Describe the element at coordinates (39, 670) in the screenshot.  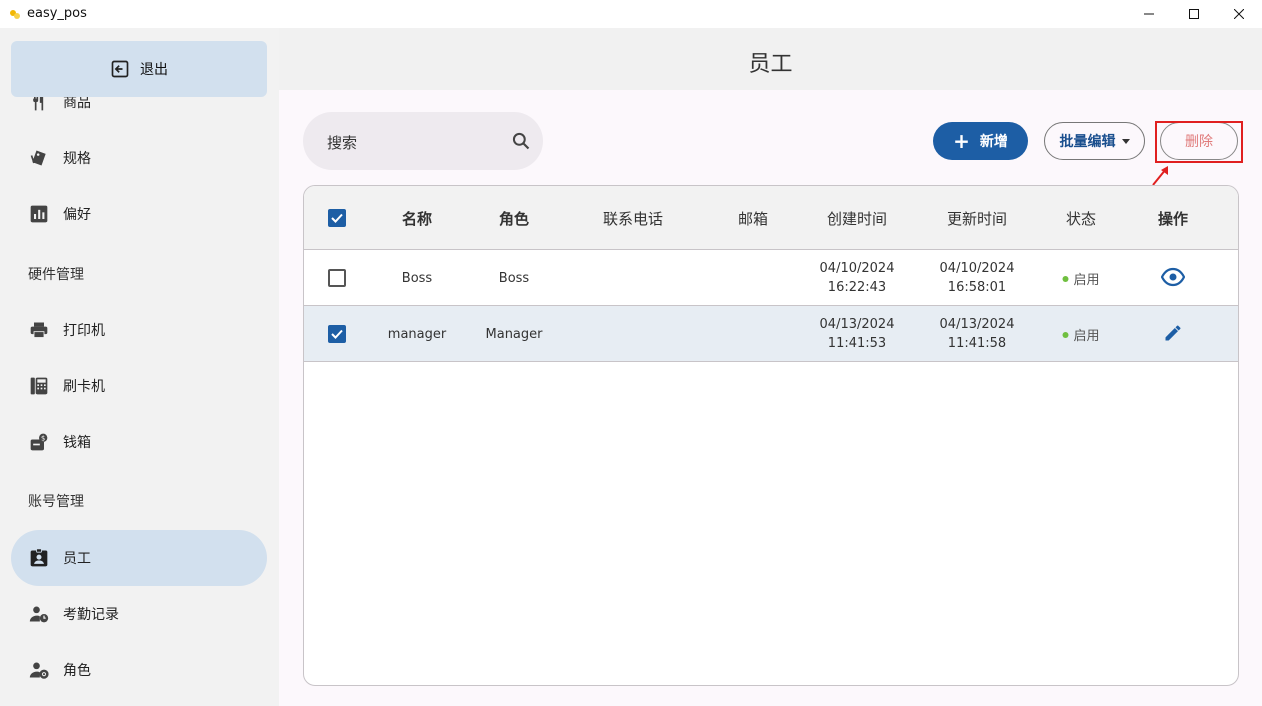
I see `user-gear-icon` at that location.